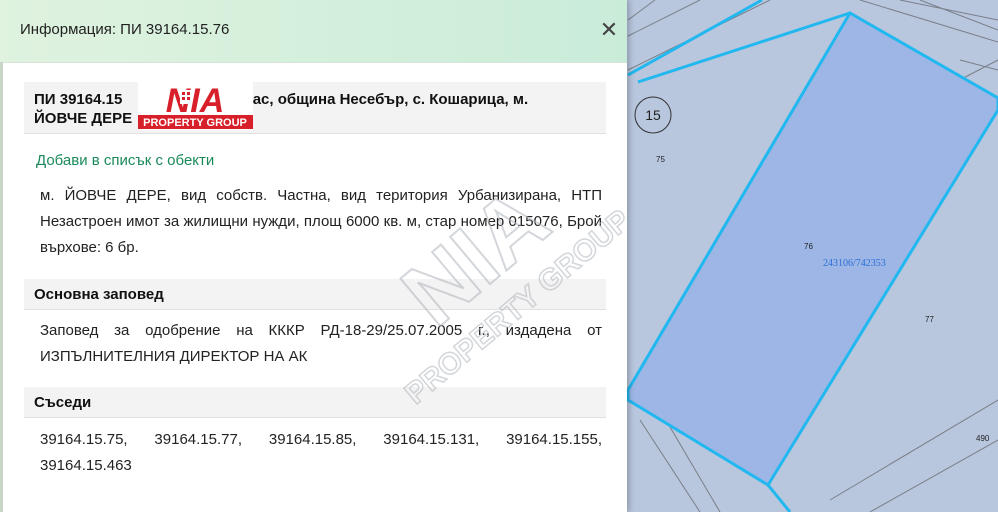  I want to click on map-label-coords: 243106/742353, so click(854, 263).